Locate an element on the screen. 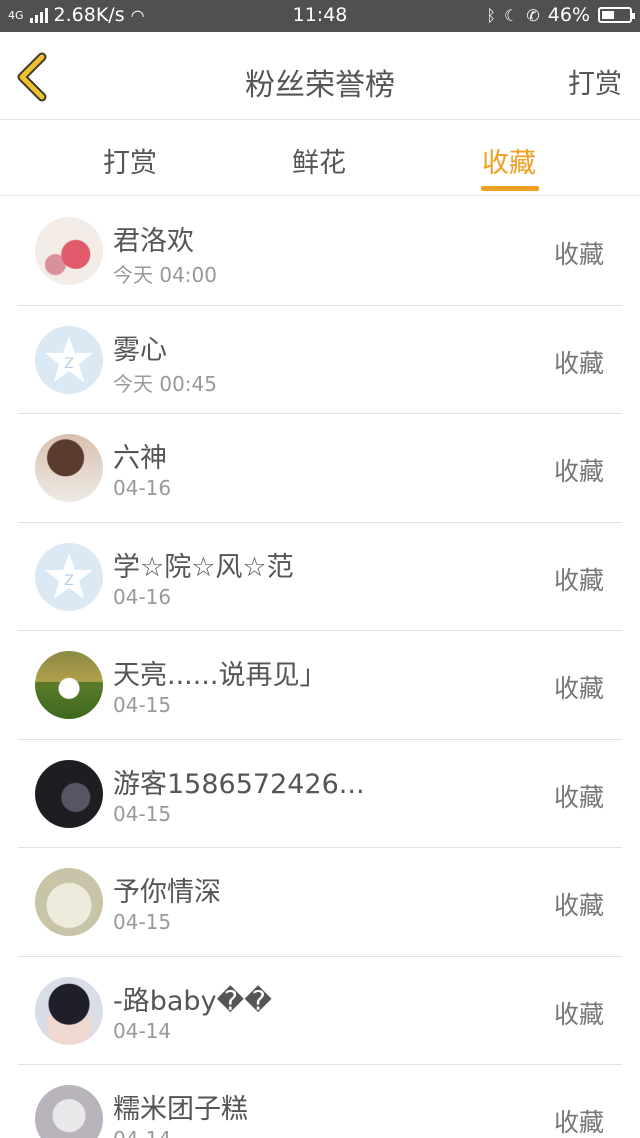 The height and width of the screenshot is (1138, 640). battery-icon is located at coordinates (616, 15).